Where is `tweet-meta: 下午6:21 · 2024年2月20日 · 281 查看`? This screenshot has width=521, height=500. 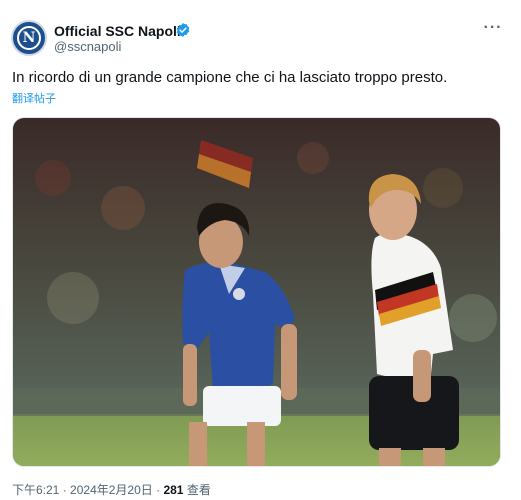
tweet-meta: 下午6:21 · 2024年2月20日 · 281 查看 is located at coordinates (111, 490).